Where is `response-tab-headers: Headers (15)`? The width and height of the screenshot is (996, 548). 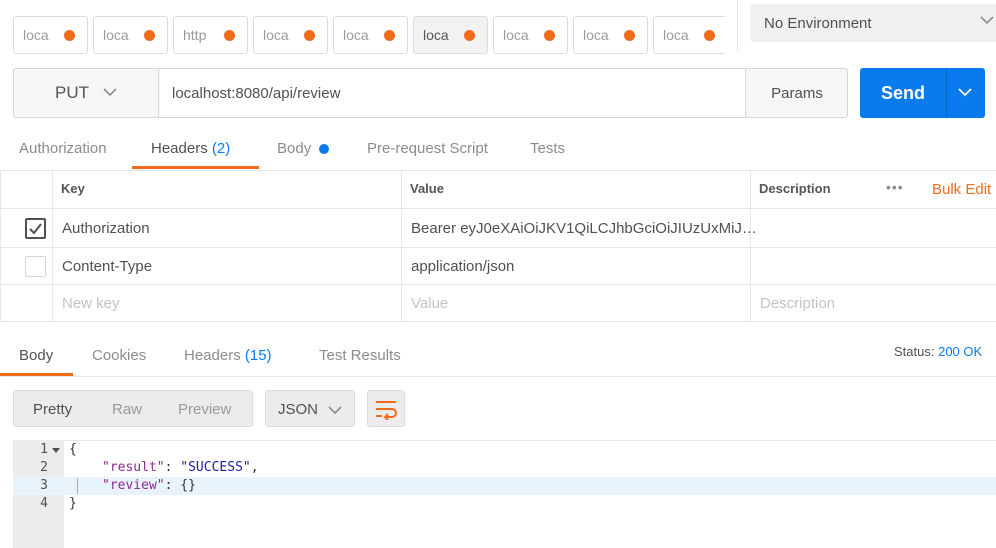
response-tab-headers: Headers (15) is located at coordinates (228, 355).